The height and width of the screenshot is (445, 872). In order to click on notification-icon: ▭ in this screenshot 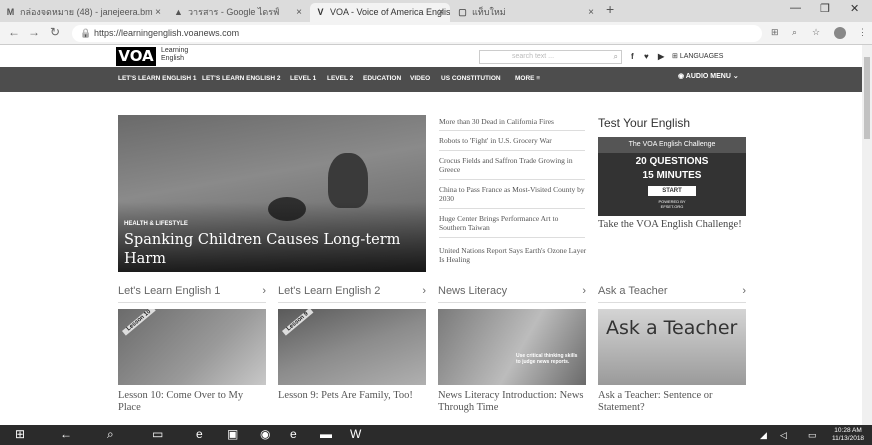, I will do `click(812, 435)`.